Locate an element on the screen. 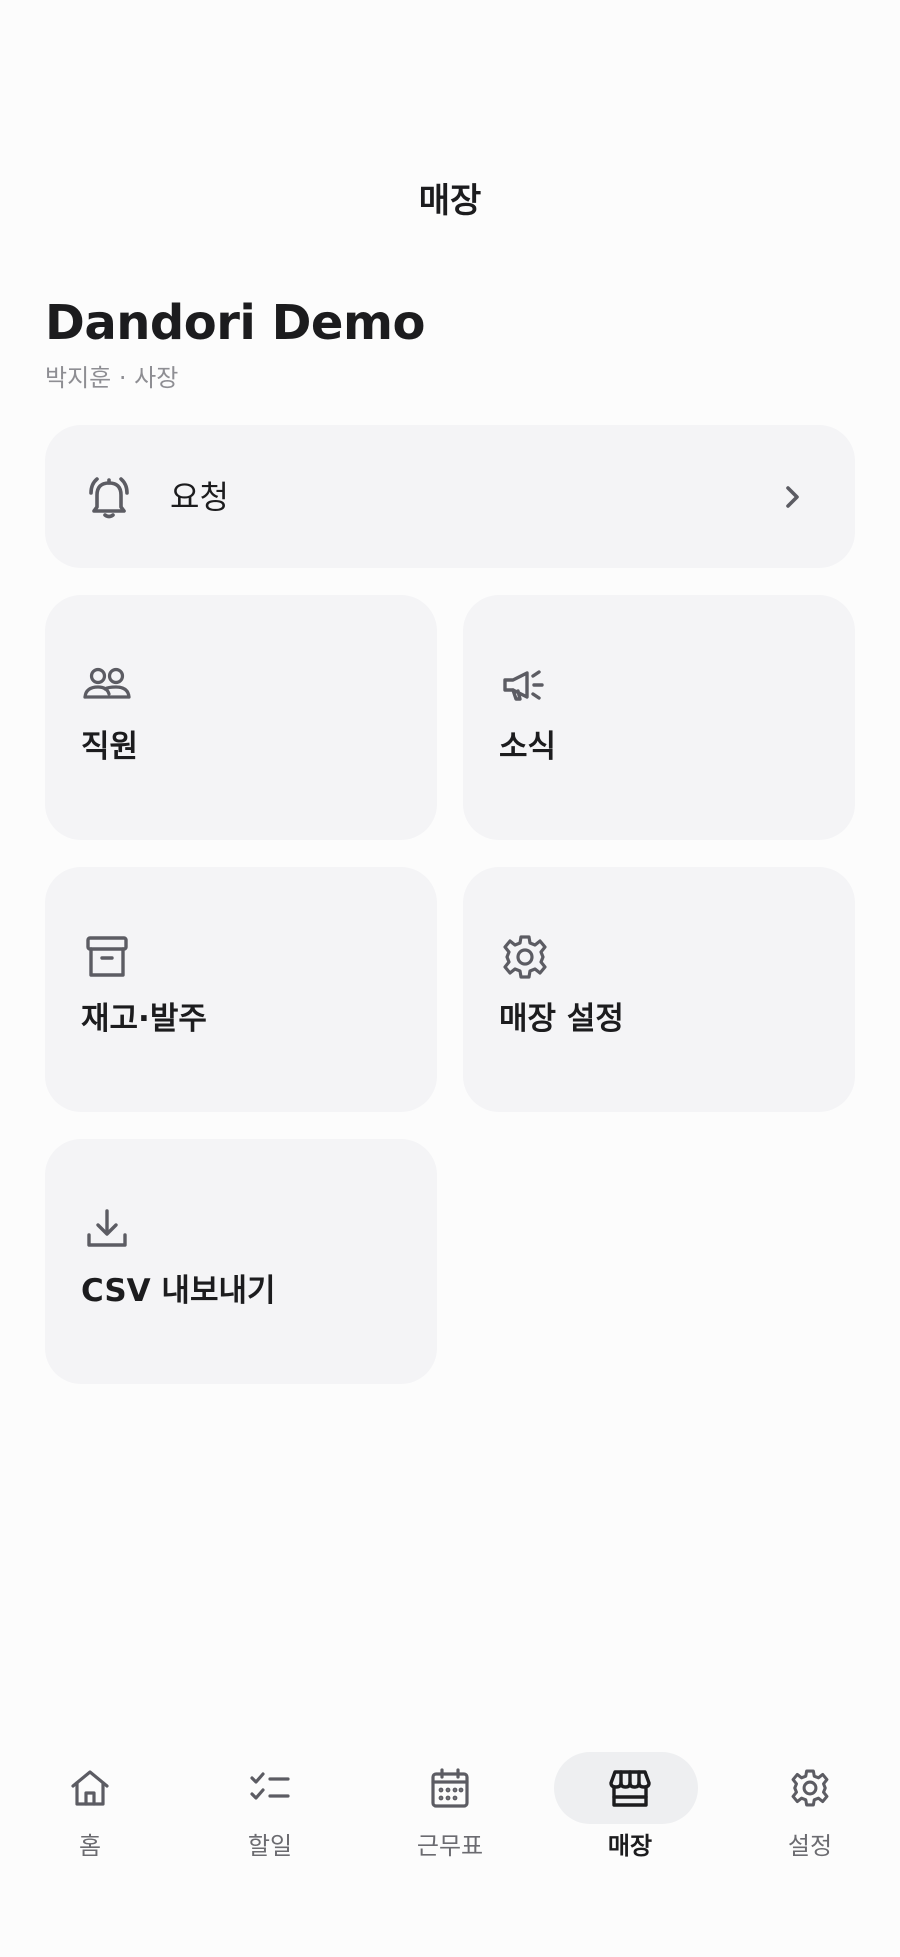 The height and width of the screenshot is (1957, 900). tab-schedule: 근무표 is located at coordinates (450, 1800).